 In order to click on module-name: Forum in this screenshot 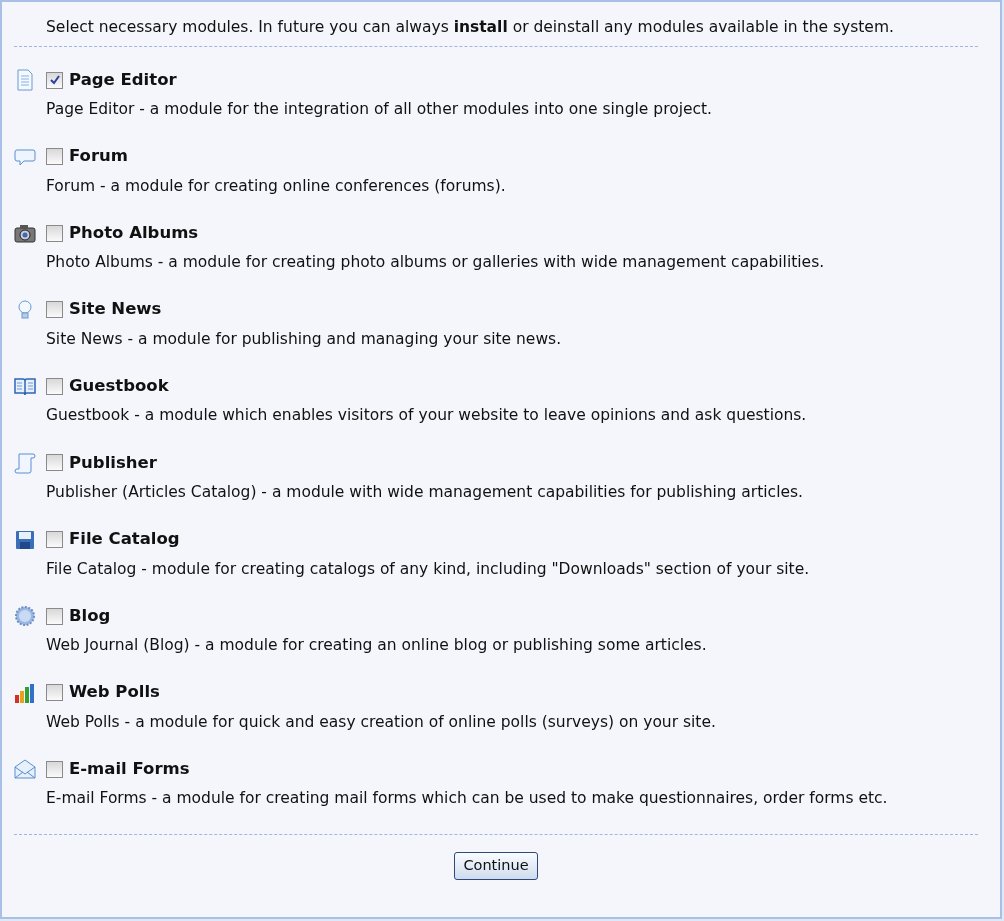, I will do `click(98, 156)`.